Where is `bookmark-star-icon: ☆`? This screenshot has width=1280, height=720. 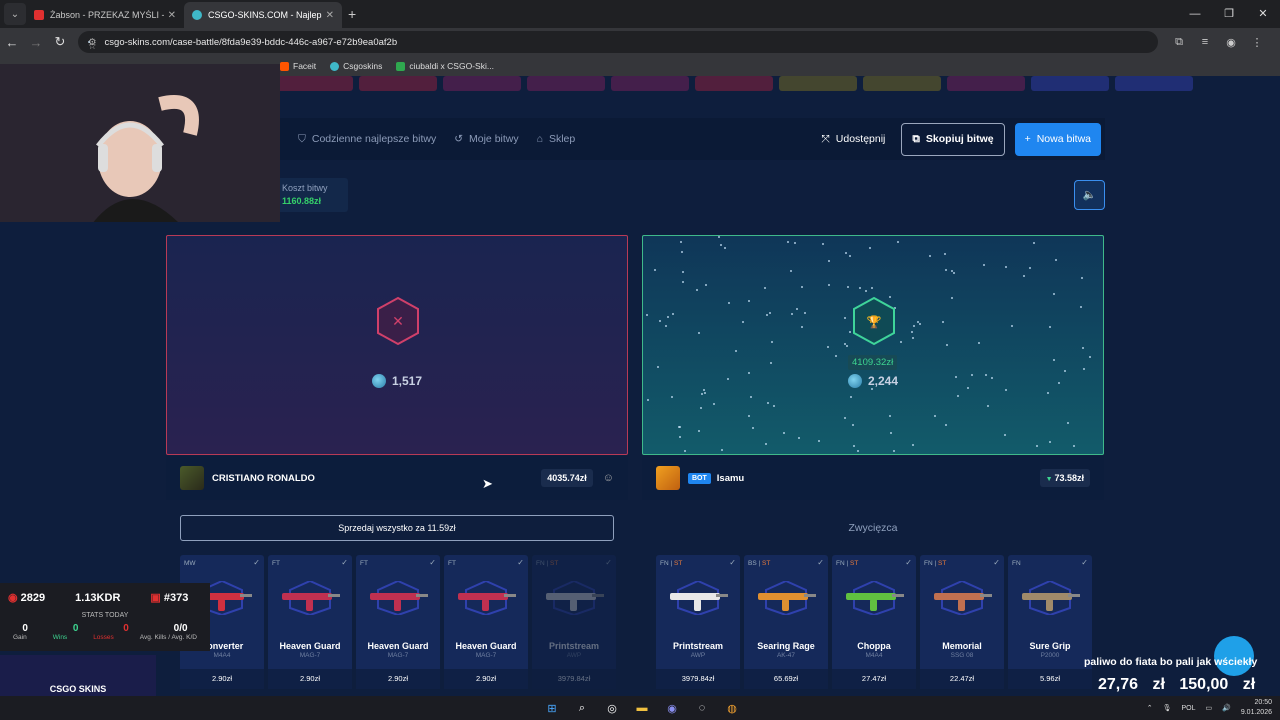
bookmark-star-icon: ☆ is located at coordinates (92, 46).